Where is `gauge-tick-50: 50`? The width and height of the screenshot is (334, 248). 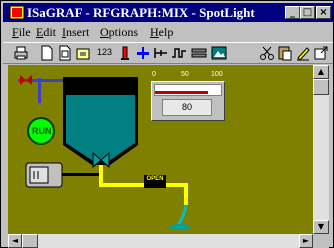 gauge-tick-50: 50 is located at coordinates (185, 74).